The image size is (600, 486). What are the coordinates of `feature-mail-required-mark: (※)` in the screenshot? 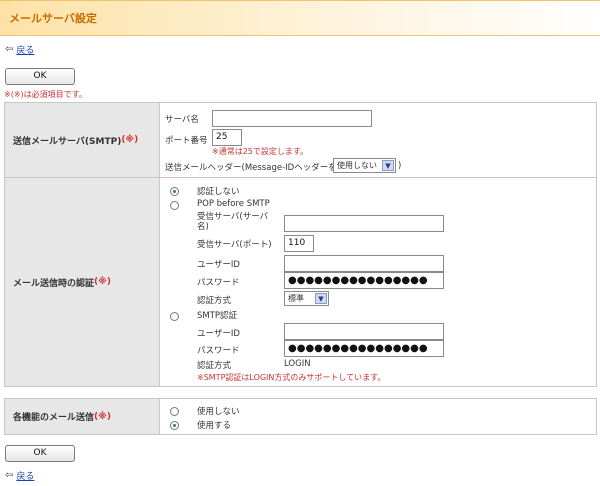 It's located at (102, 416).